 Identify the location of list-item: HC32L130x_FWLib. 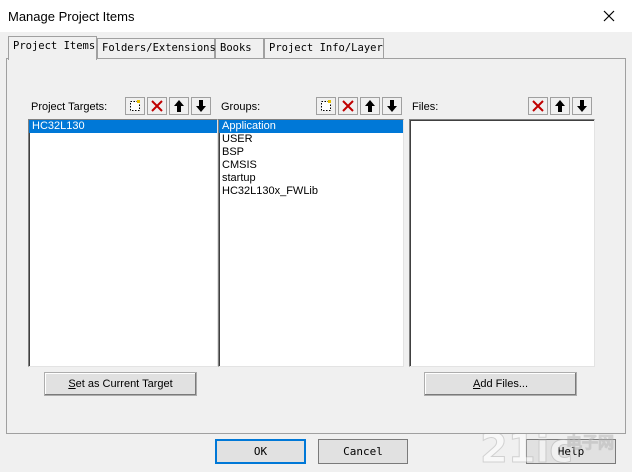
(311, 191).